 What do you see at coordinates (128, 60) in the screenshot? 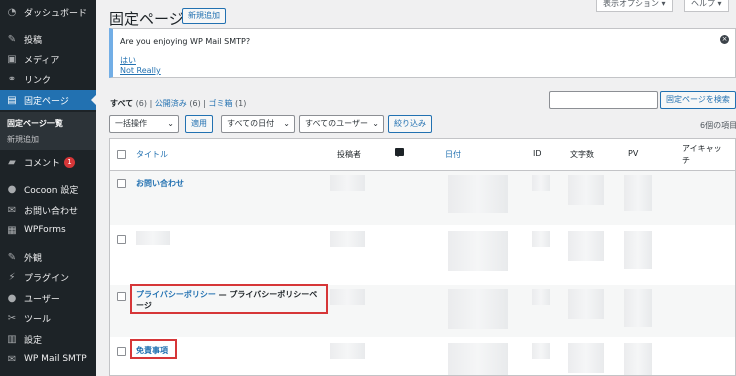
I see `notice-yes-link: はい` at bounding box center [128, 60].